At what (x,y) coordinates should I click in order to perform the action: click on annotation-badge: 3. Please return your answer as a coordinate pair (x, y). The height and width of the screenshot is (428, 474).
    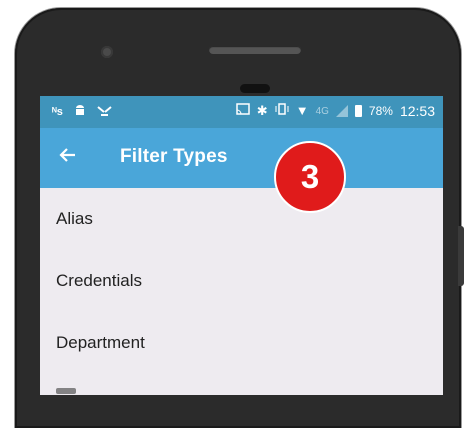
    Looking at the image, I should click on (310, 177).